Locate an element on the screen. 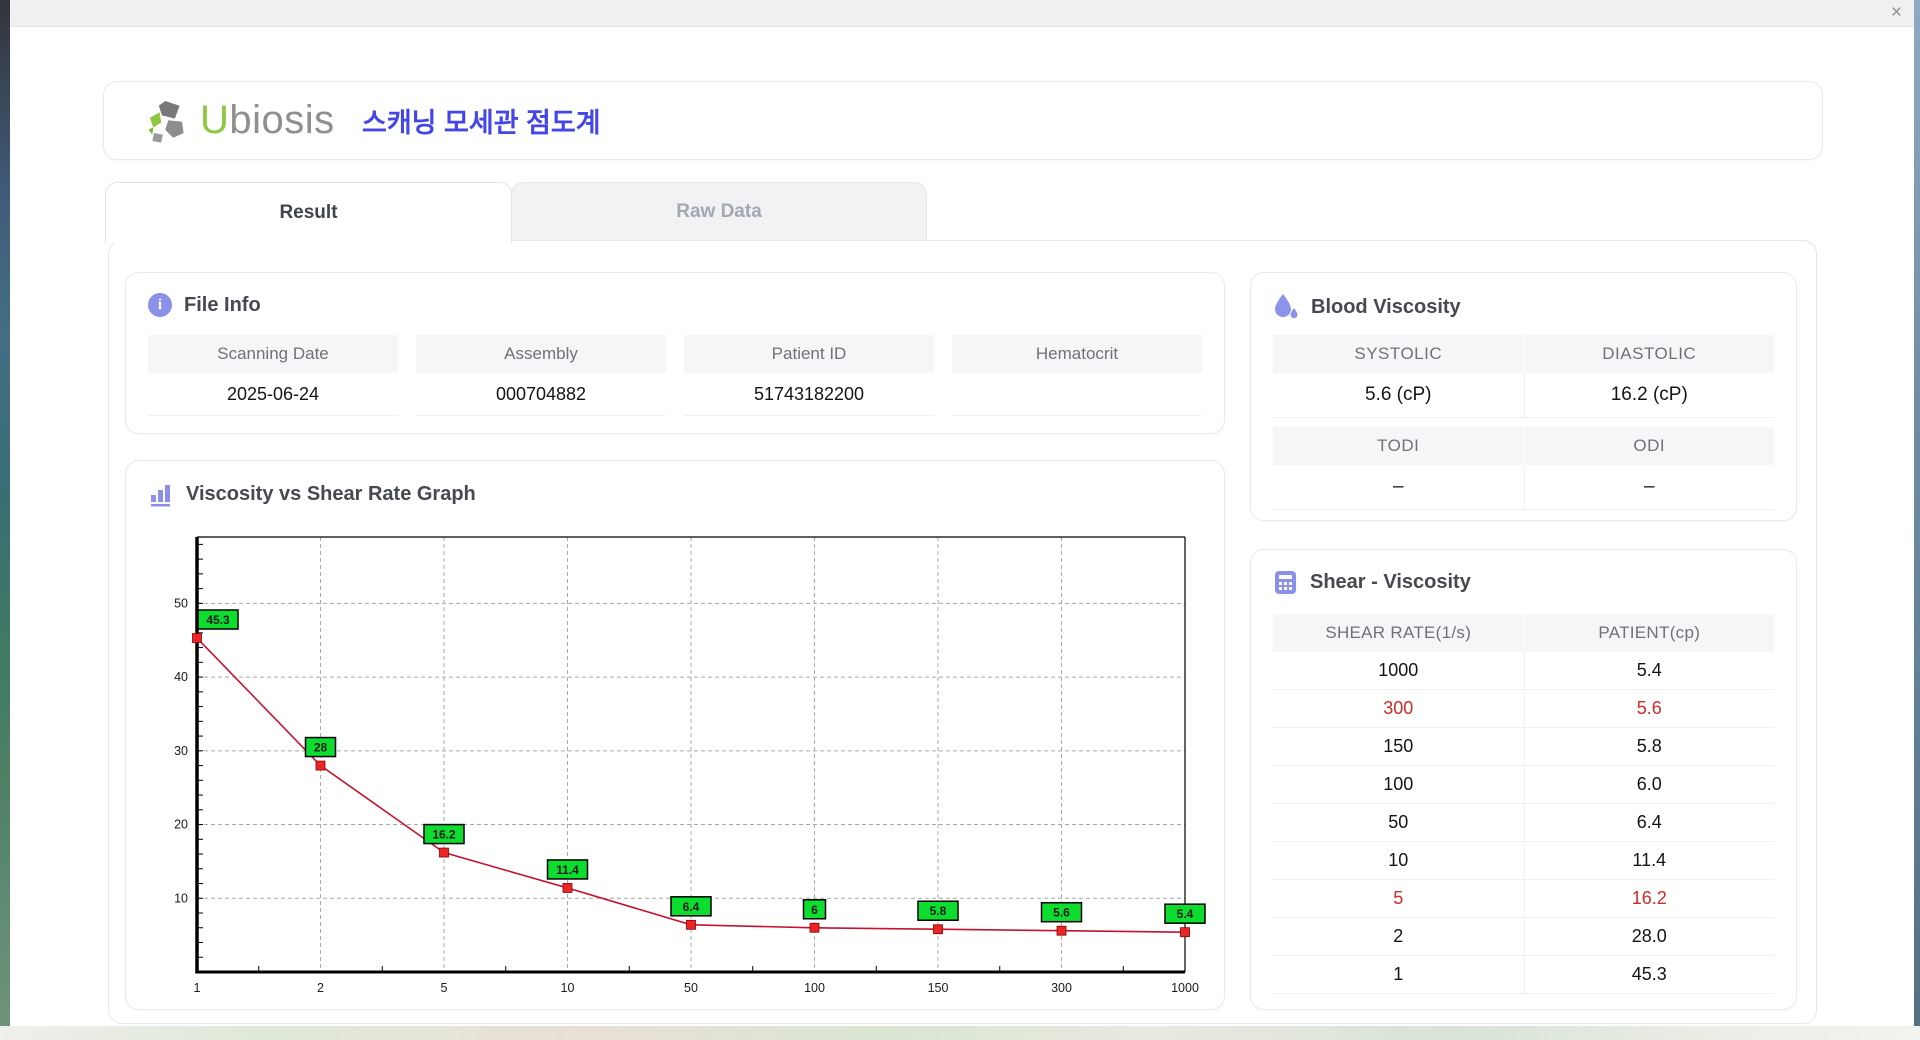 The width and height of the screenshot is (1920, 1040). field-label: Hematocrit is located at coordinates (1077, 354).